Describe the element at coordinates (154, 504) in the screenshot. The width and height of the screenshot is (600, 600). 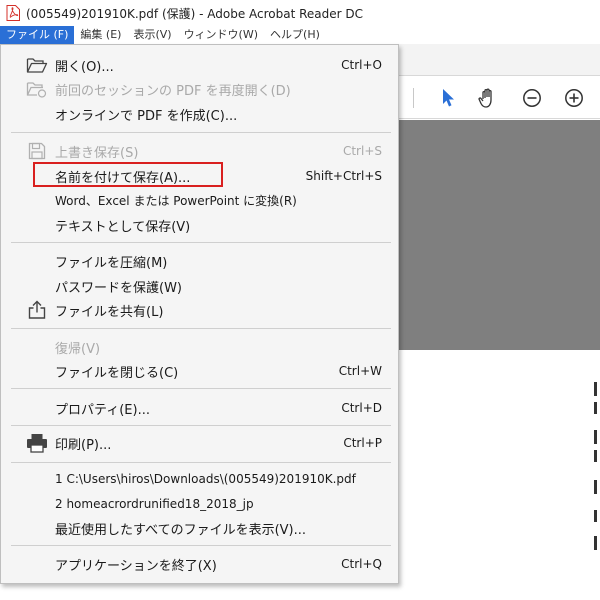
I see `menu-item-recent-2-label: 2 homeacrordrunified18_2018_jp` at that location.